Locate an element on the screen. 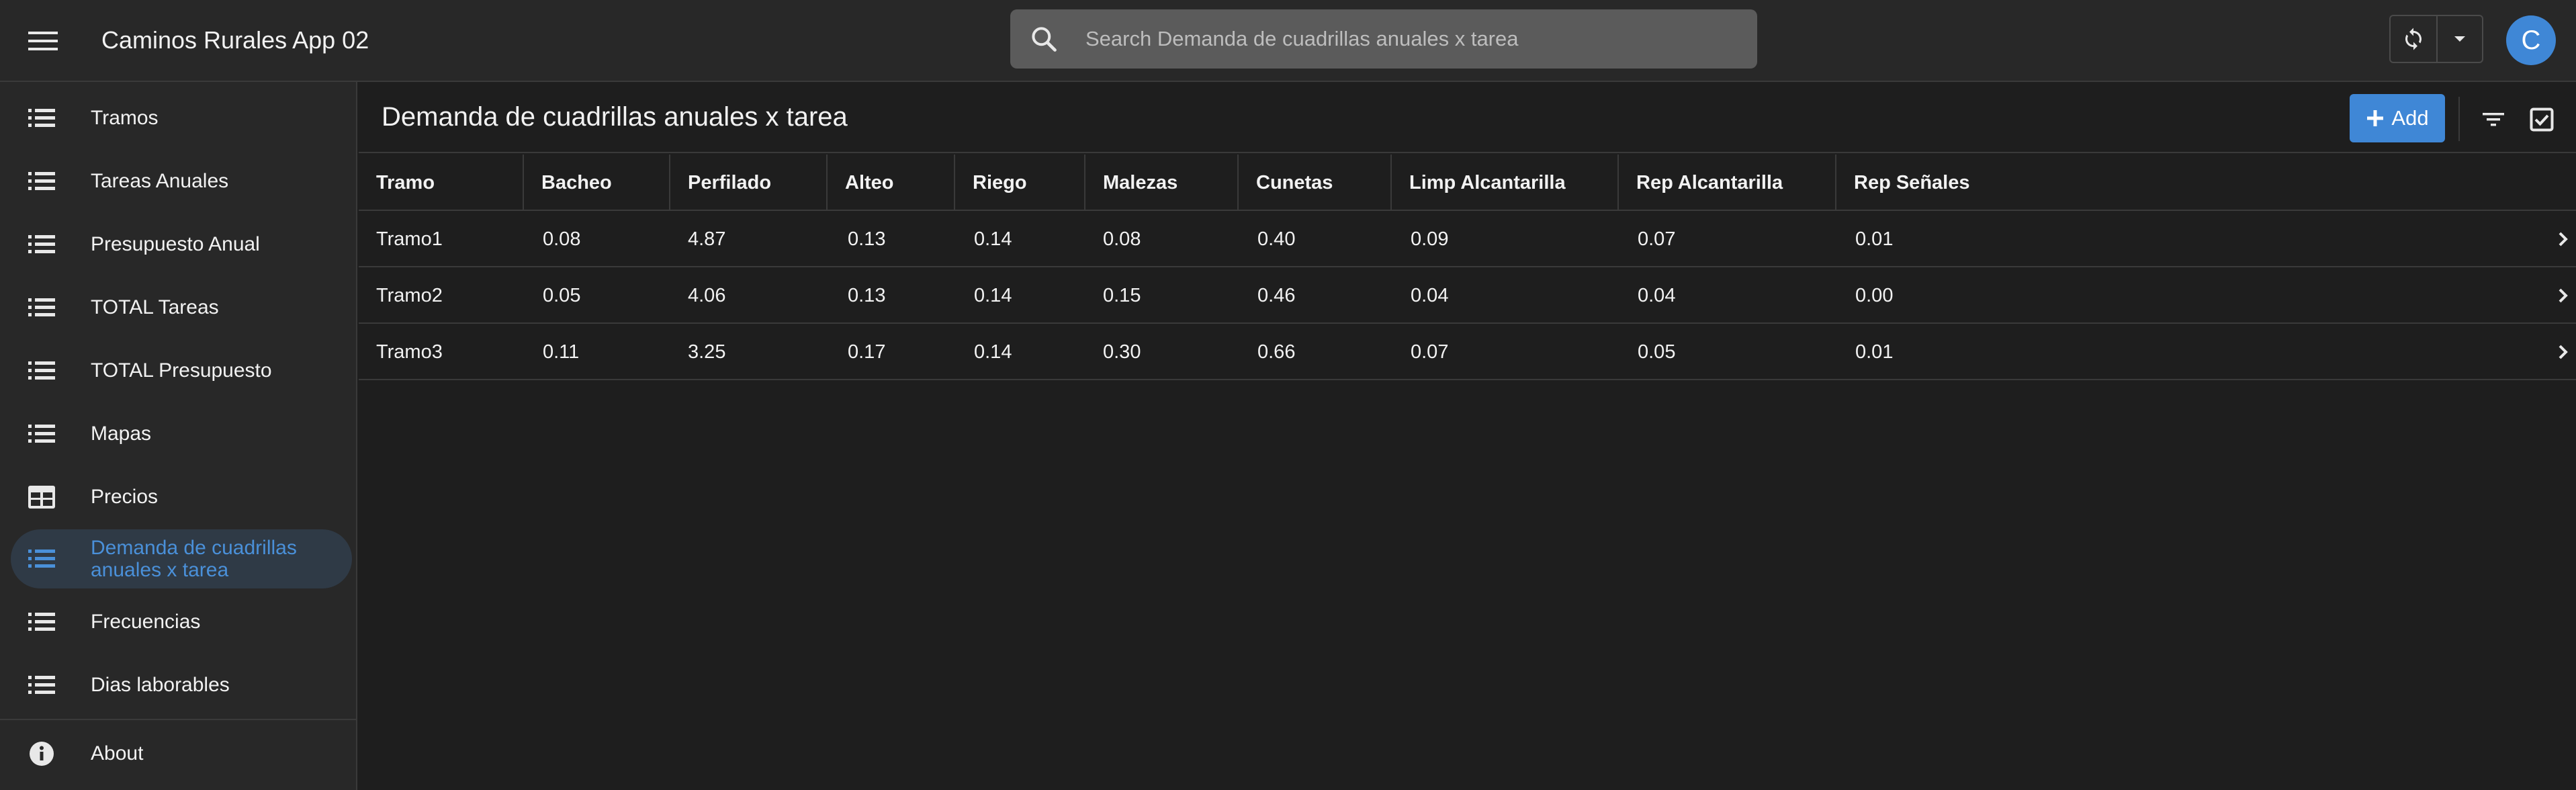  sidebar-item-presupuesto-anual: Presupuesto Anual is located at coordinates (182, 244).